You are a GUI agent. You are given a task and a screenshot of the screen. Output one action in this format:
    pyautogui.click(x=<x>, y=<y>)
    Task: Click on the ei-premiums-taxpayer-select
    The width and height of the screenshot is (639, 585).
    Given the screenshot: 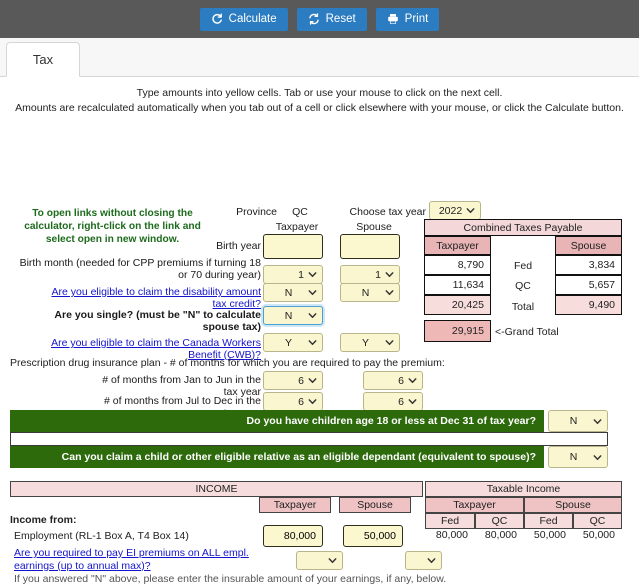 What is the action you would take?
    pyautogui.click(x=319, y=560)
    